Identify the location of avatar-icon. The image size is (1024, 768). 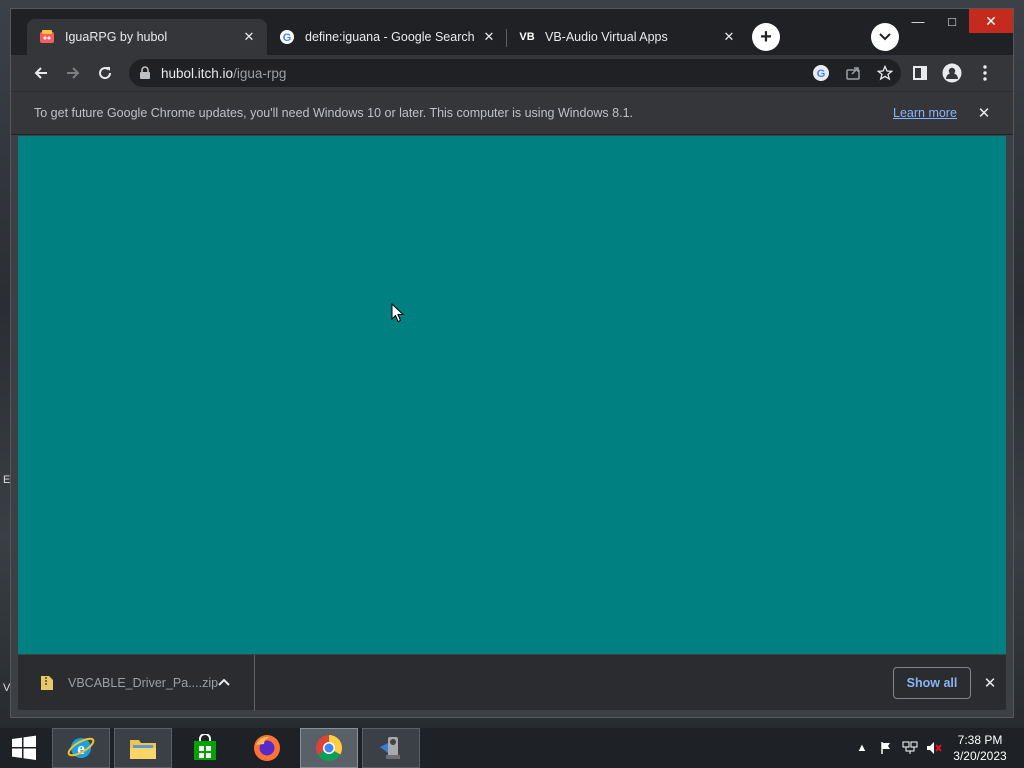
(952, 73).